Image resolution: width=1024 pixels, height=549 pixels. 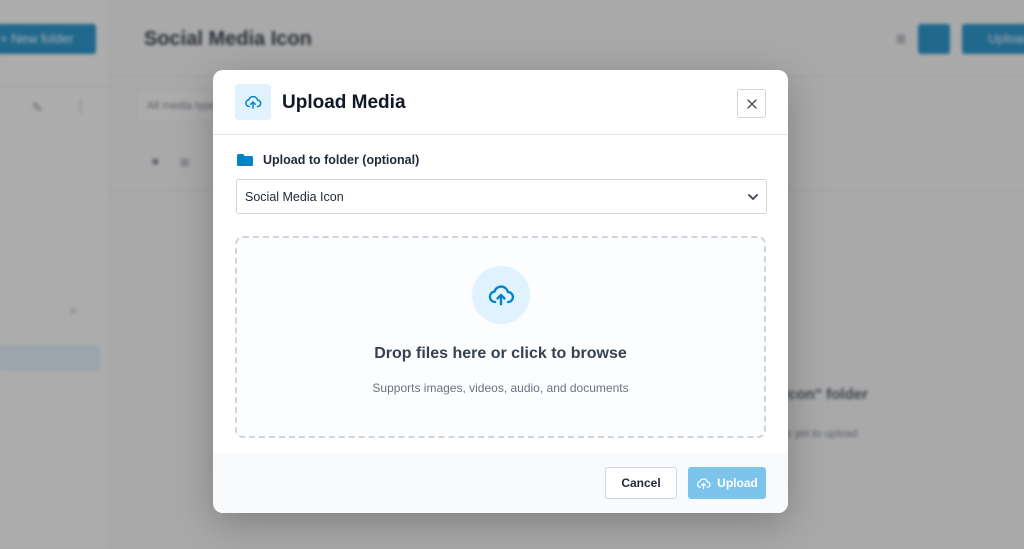 I want to click on upload-button: Upload, so click(x=727, y=483).